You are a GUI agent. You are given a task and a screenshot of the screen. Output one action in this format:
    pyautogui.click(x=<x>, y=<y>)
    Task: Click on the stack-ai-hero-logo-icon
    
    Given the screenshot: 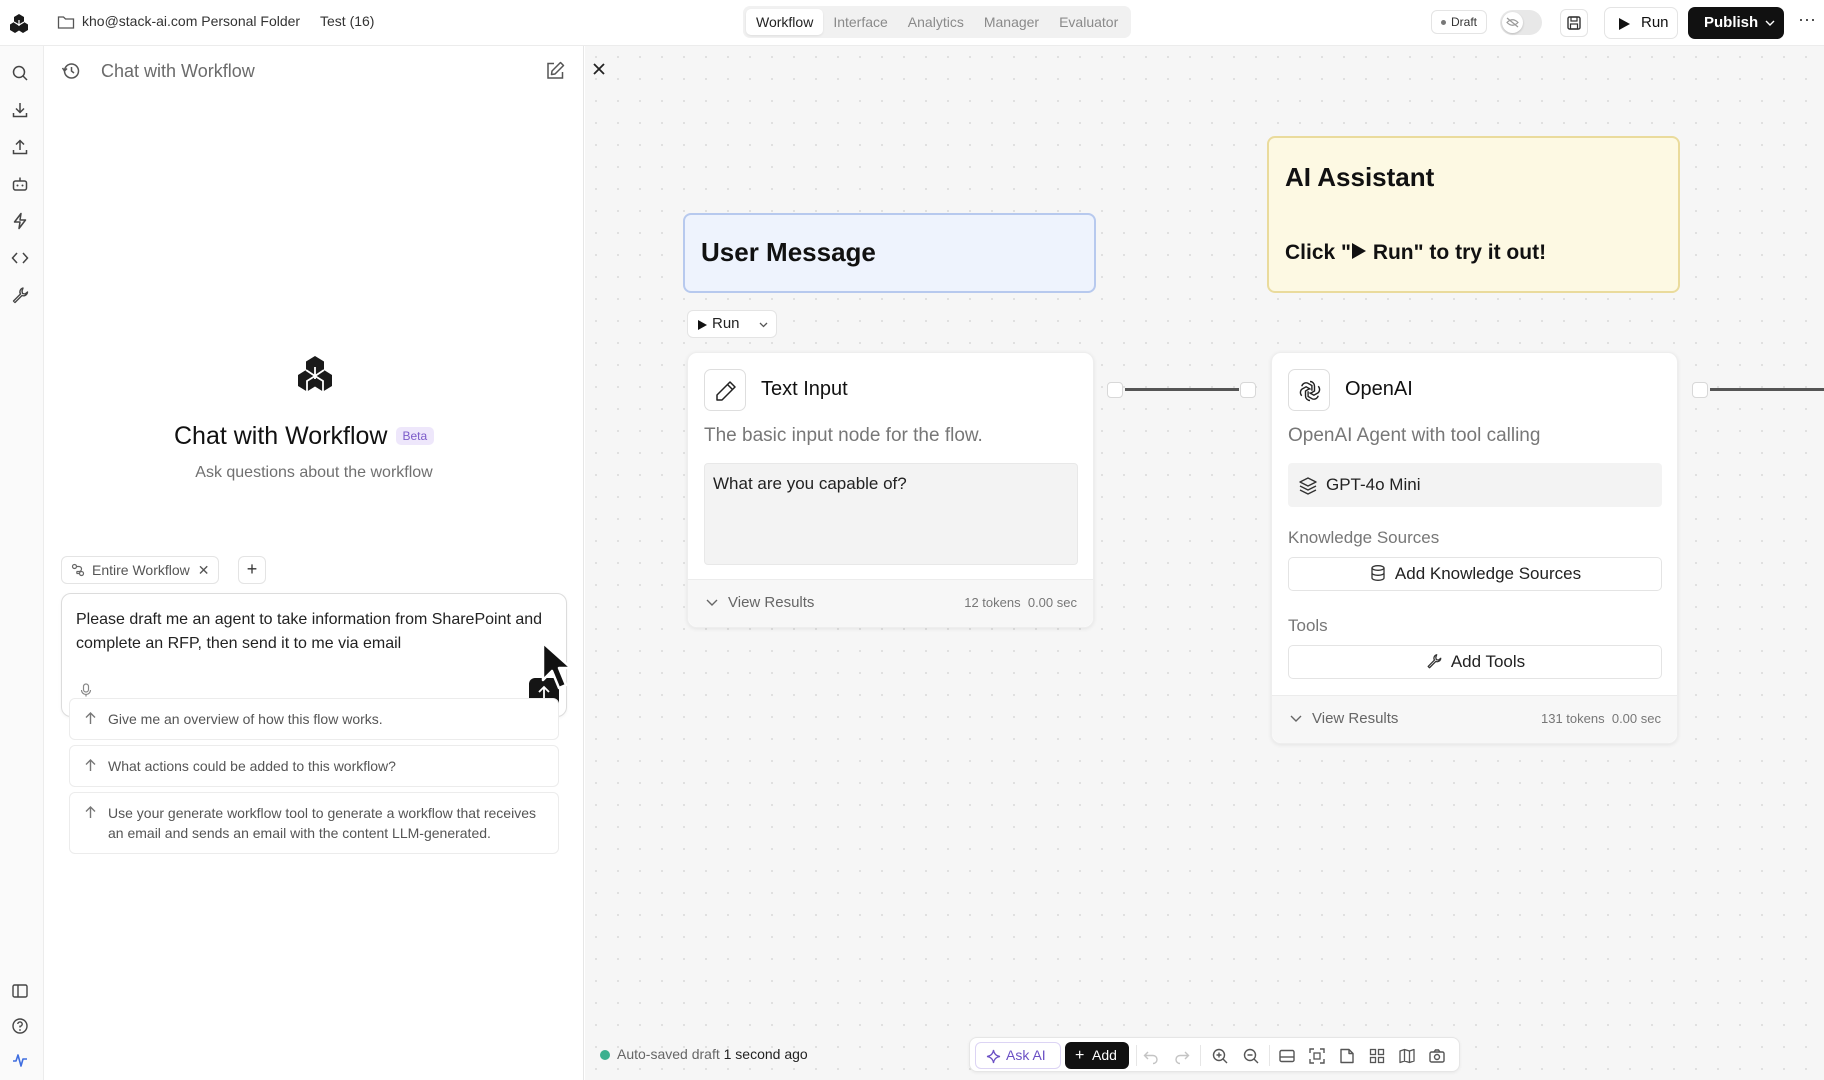 What is the action you would take?
    pyautogui.click(x=315, y=374)
    